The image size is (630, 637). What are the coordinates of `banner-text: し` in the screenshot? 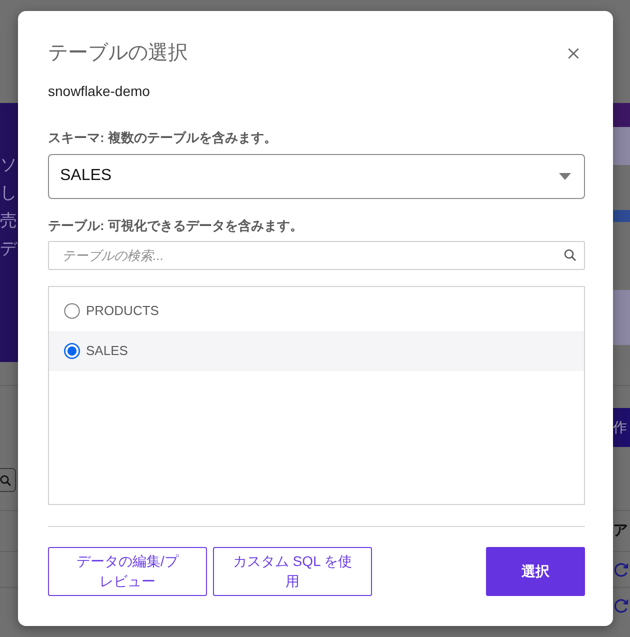 It's located at (8, 193).